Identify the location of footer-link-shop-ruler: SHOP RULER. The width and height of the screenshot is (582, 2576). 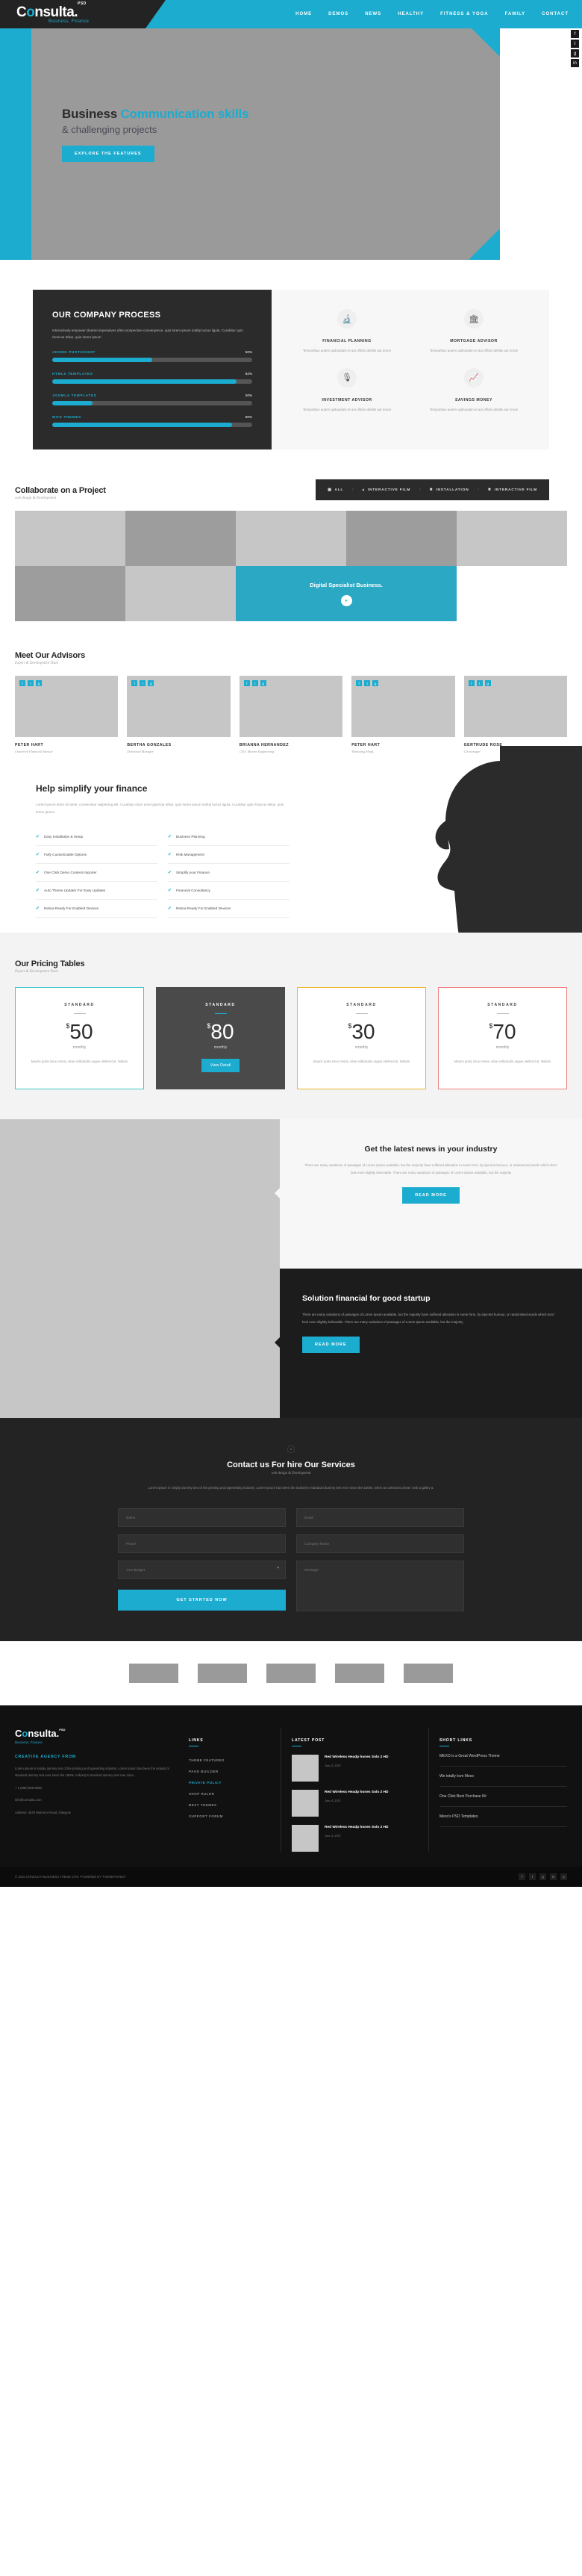
(228, 1793).